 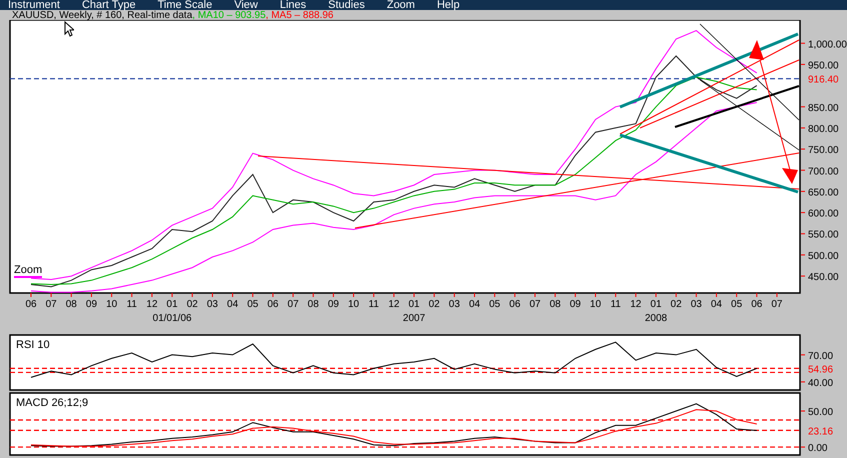 I want to click on indicator-title: RSI 10, so click(x=33, y=345).